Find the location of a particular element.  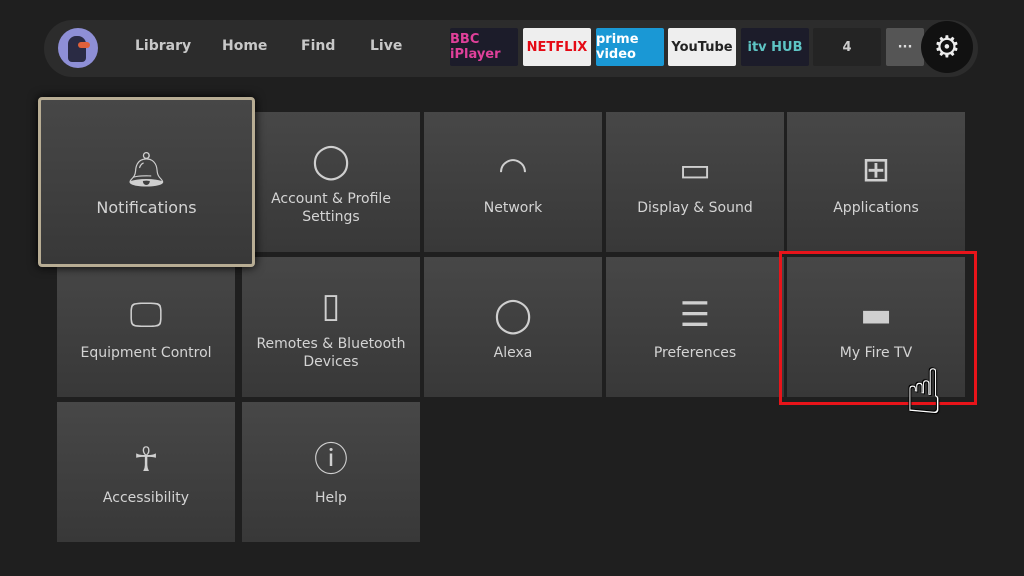

tile-label: Notifications is located at coordinates (146, 207).